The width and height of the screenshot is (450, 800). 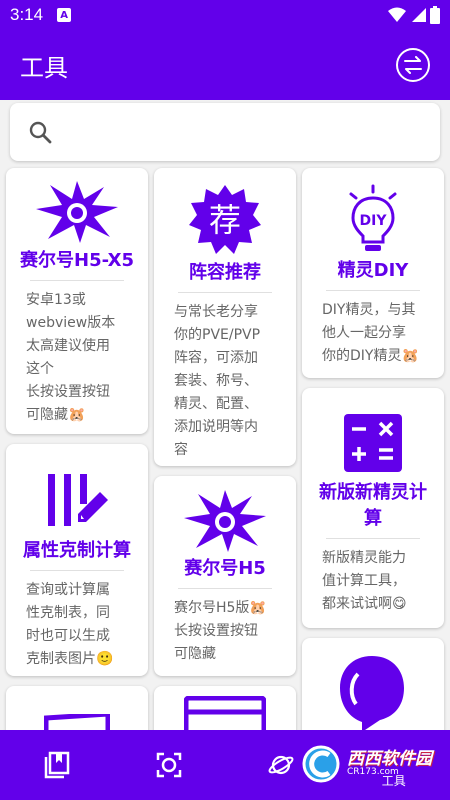 I want to click on page-title: 工具, so click(x=44, y=67).